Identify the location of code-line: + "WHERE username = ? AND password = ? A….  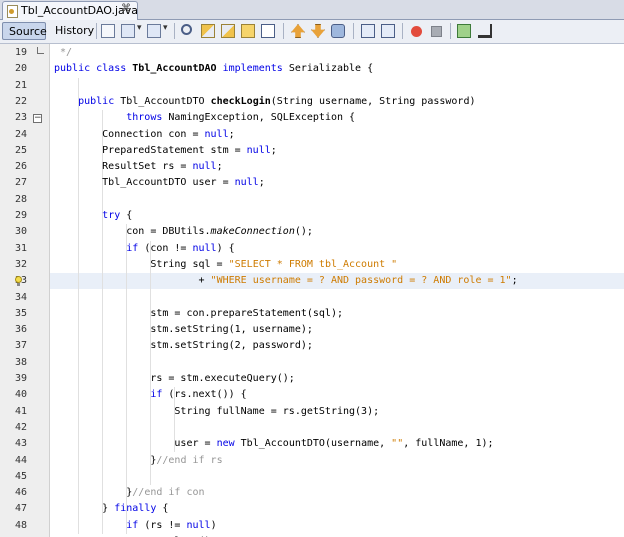
(285, 281).